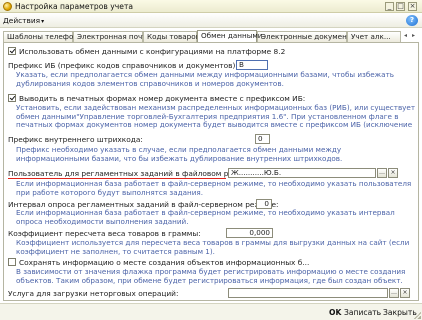 The image size is (422, 320). What do you see at coordinates (262, 139) in the screenshot?
I see `barcode-prefix-input: 0` at bounding box center [262, 139].